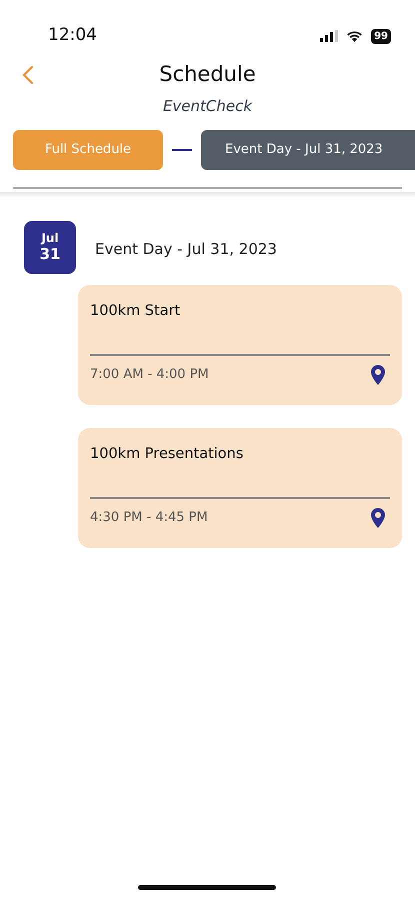 The height and width of the screenshot is (900, 415). I want to click on signal-icon, so click(329, 36).